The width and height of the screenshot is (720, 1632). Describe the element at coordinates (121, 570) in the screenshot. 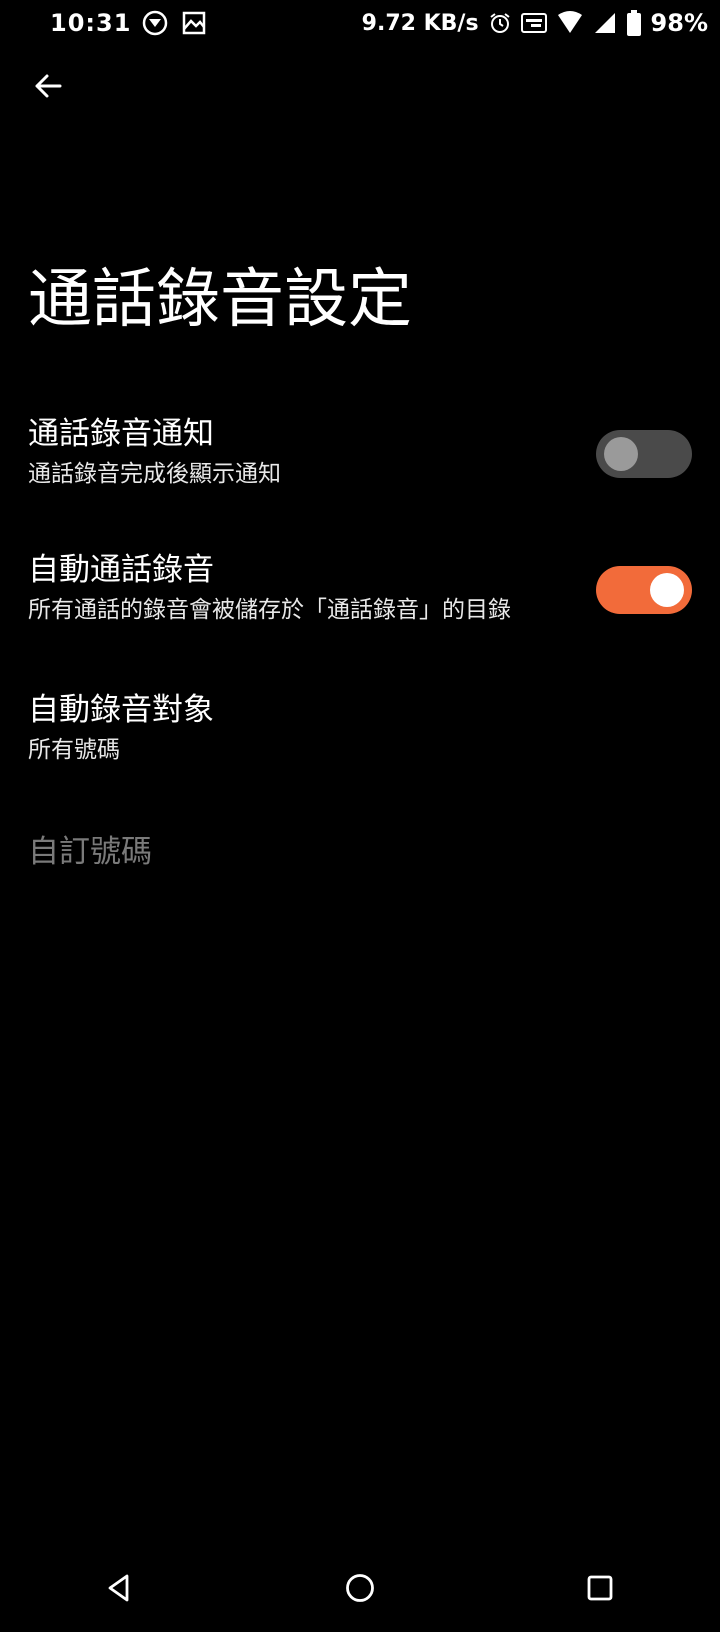

I see `setting-title-auto-record: 自動通話錄音` at that location.